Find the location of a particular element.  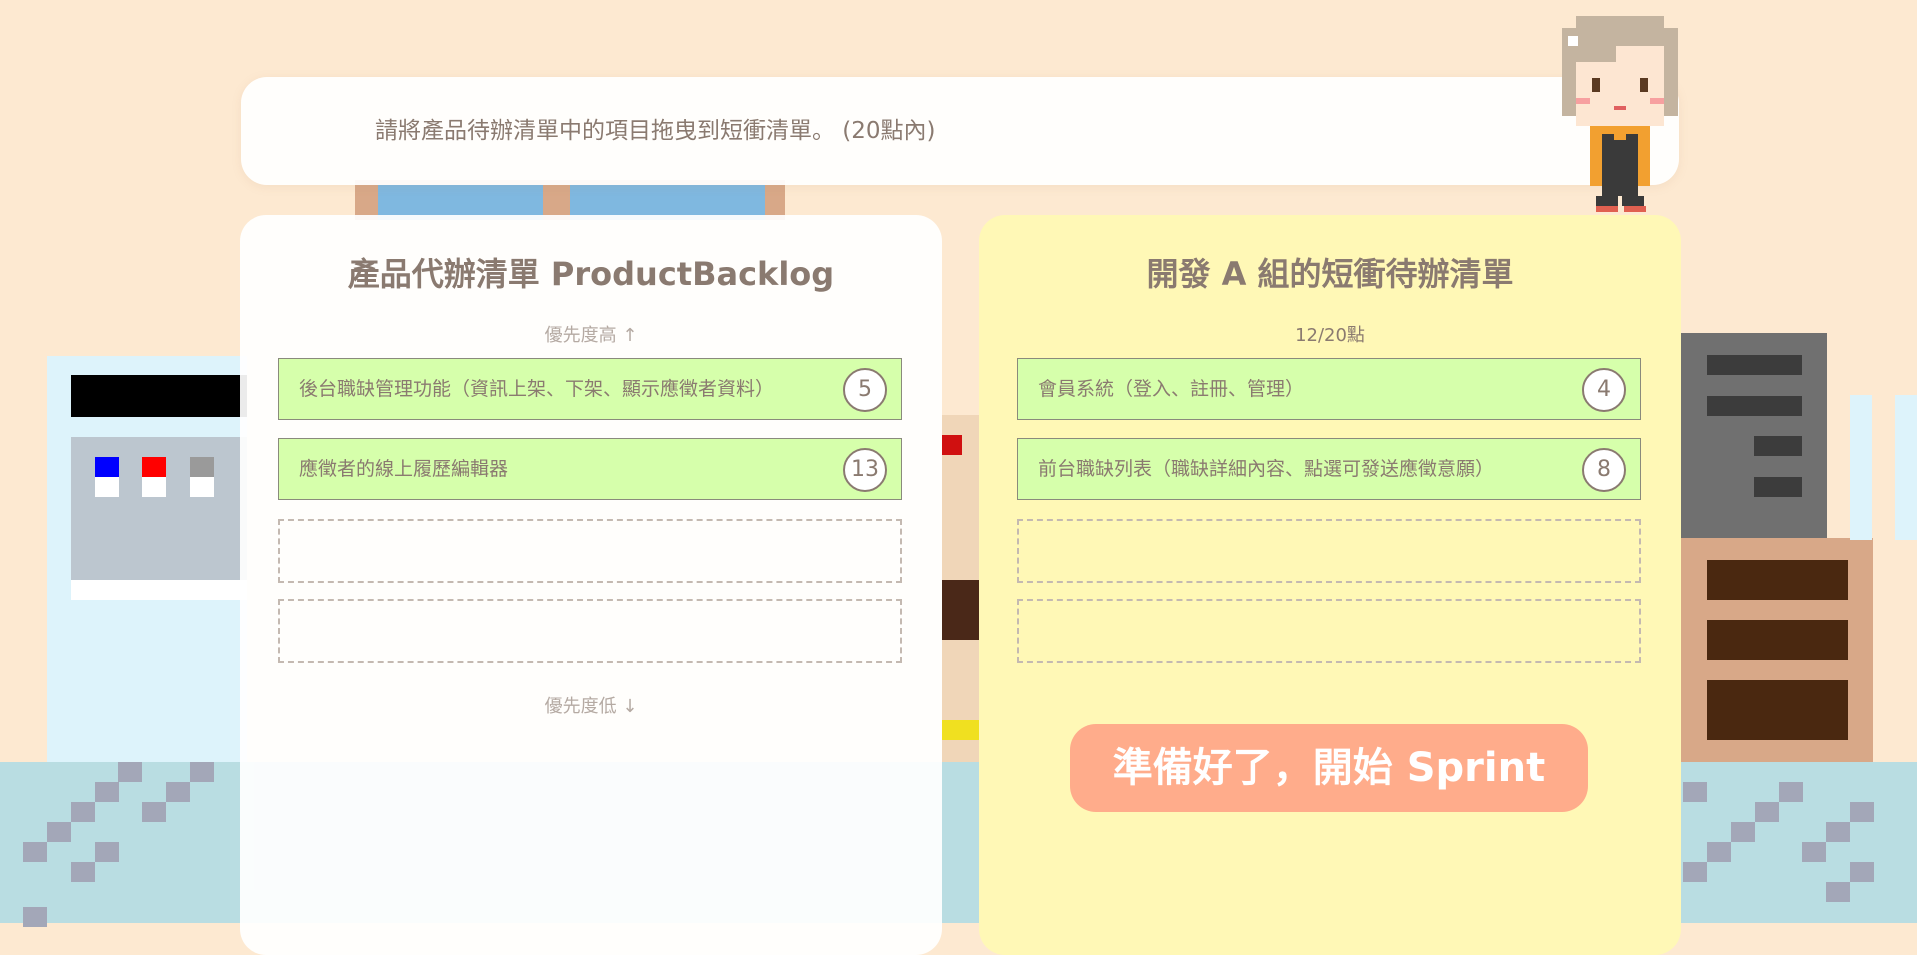

pixel-character-icon is located at coordinates (1620, 114).